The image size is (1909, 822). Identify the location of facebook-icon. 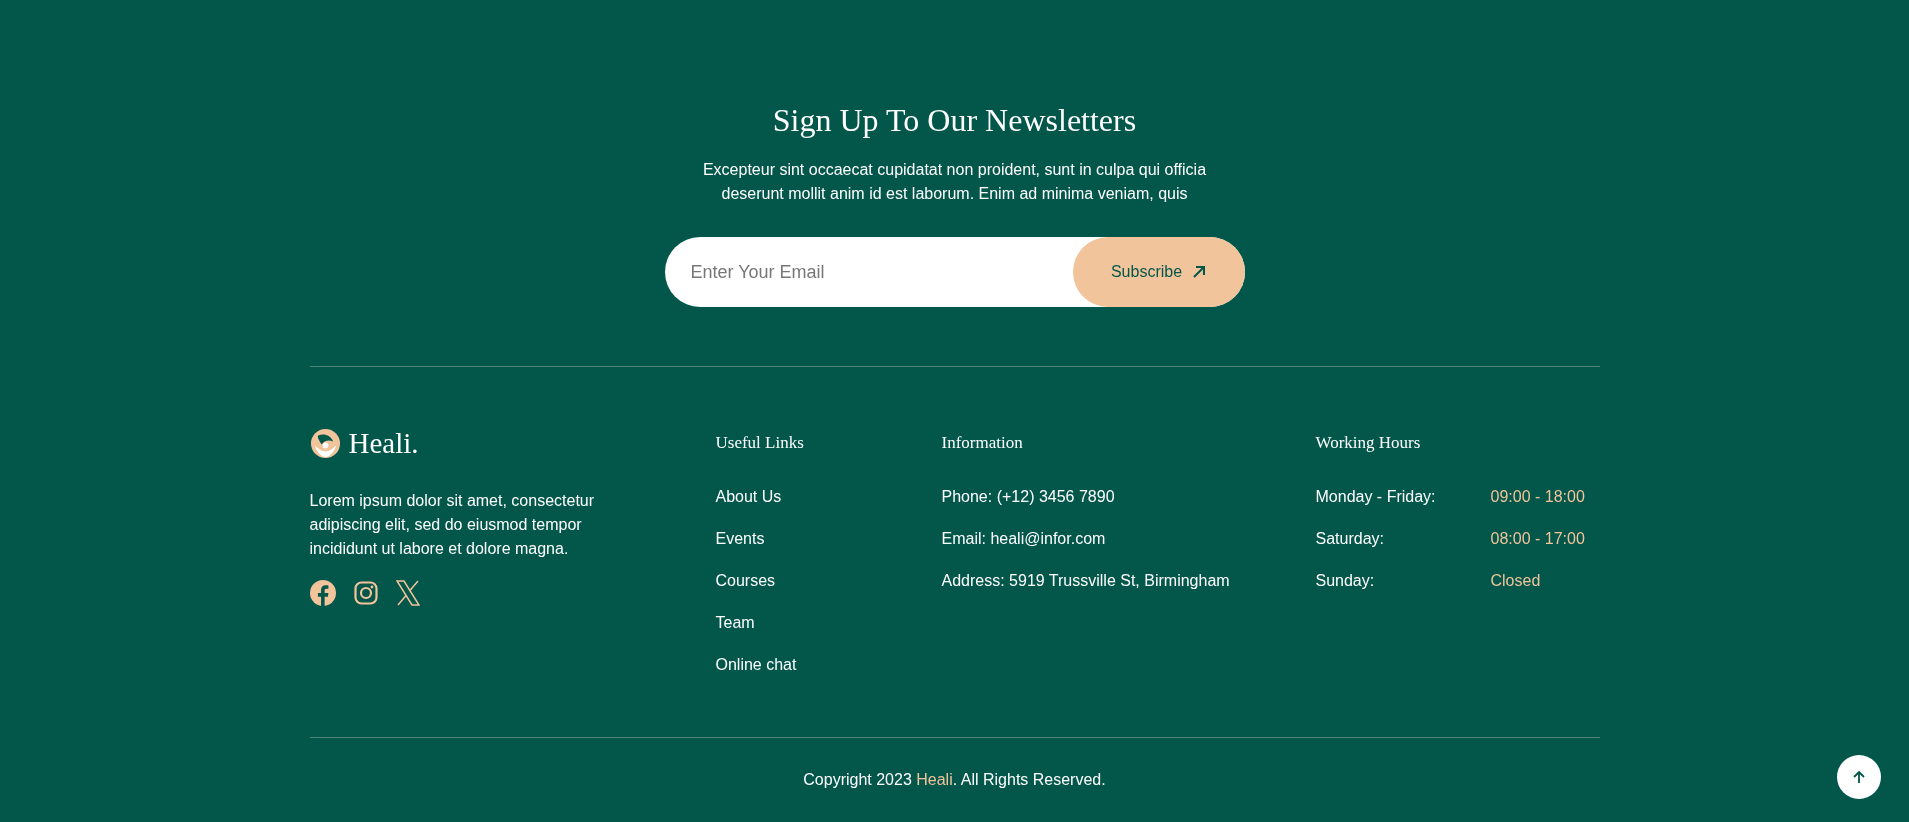
(322, 593).